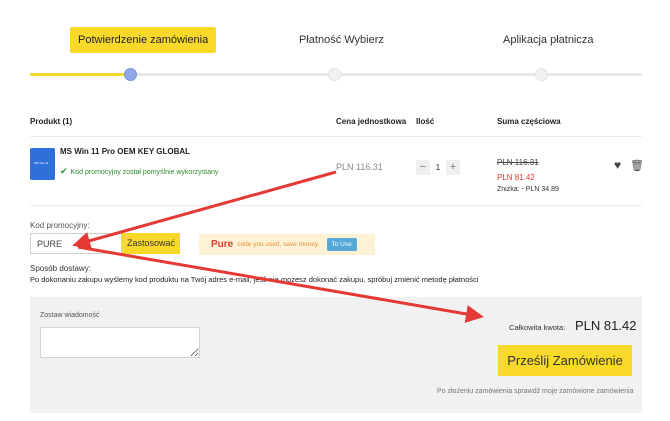 The width and height of the screenshot is (670, 421). What do you see at coordinates (359, 167) in the screenshot?
I see `unit-price: PLN 116.31` at bounding box center [359, 167].